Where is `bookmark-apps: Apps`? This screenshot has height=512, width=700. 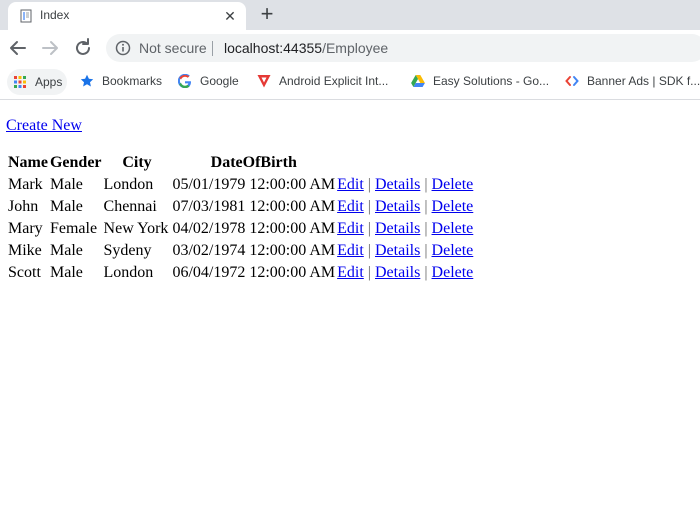
bookmark-apps: Apps is located at coordinates (37, 82).